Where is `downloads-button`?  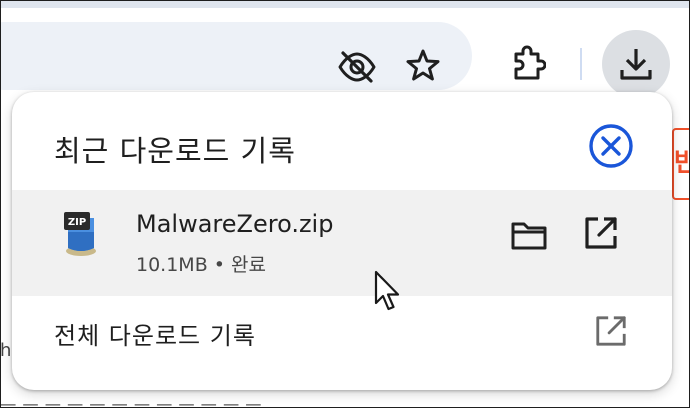 downloads-button is located at coordinates (636, 64).